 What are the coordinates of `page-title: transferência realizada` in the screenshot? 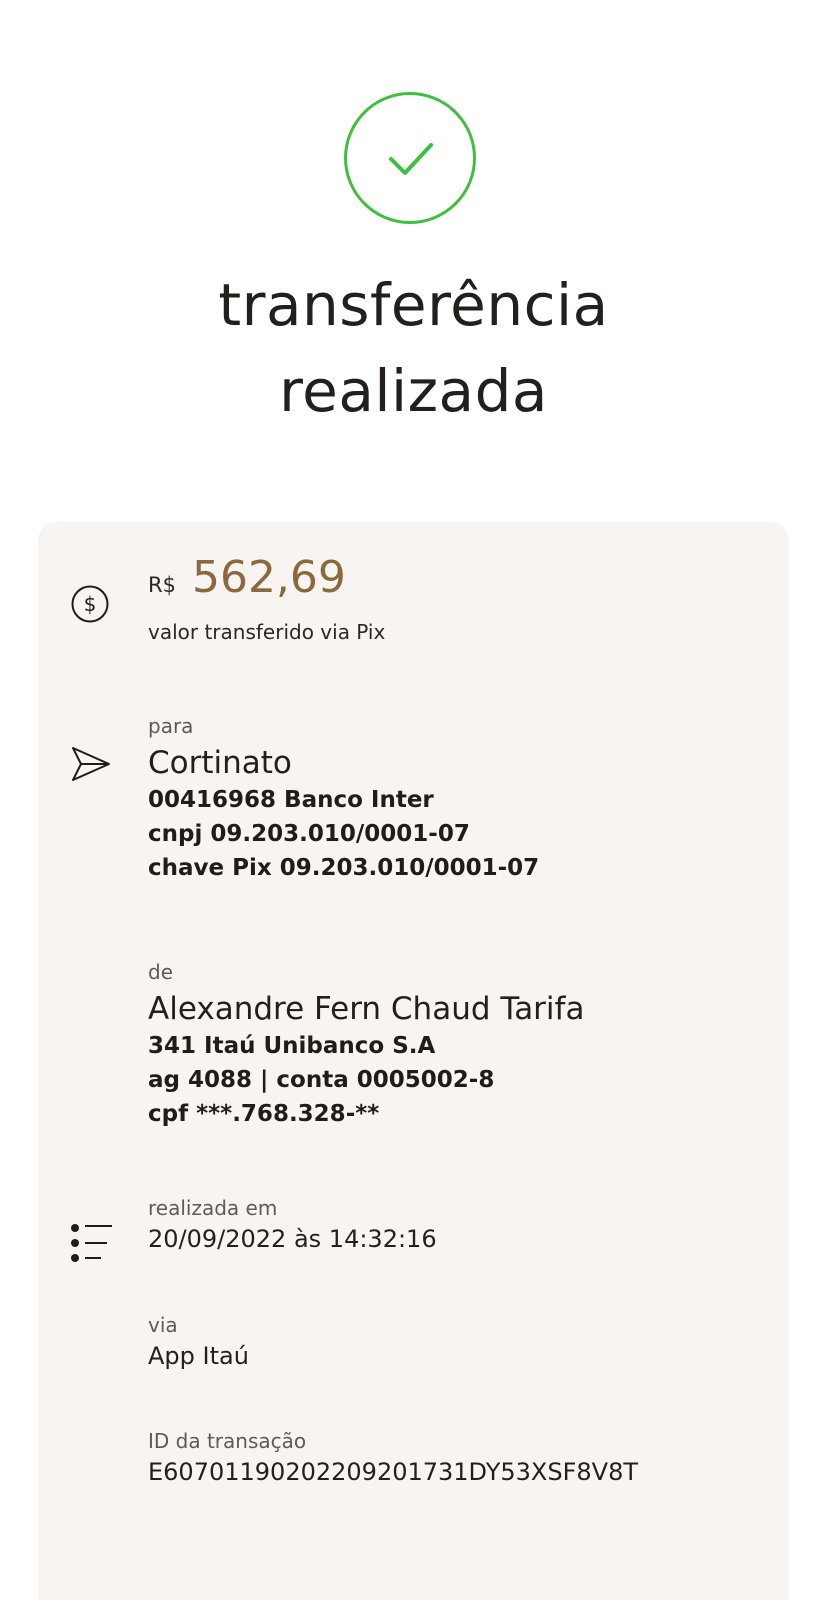 It's located at (413, 348).